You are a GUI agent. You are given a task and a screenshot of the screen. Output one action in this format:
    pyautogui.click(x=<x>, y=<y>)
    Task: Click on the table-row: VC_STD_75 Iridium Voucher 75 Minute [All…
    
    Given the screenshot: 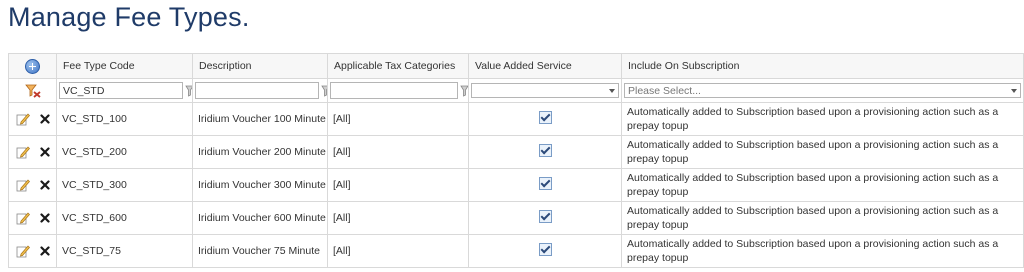 What is the action you would take?
    pyautogui.click(x=516, y=251)
    